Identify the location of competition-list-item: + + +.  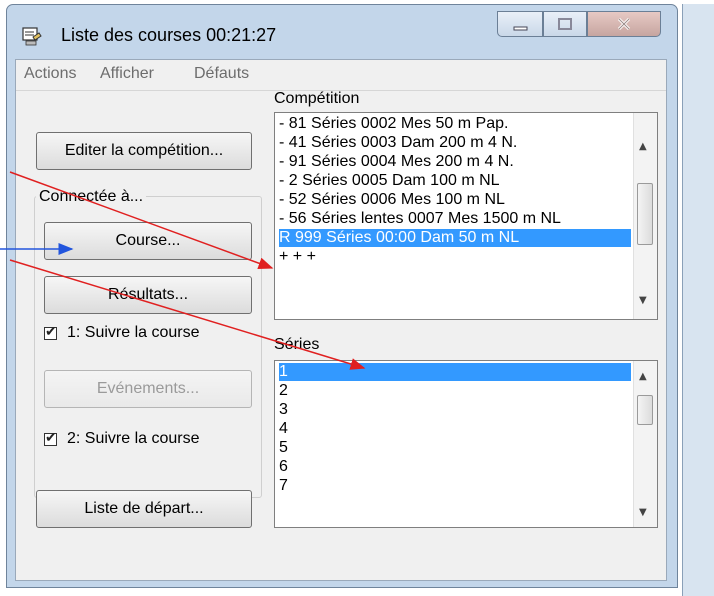
(455, 257).